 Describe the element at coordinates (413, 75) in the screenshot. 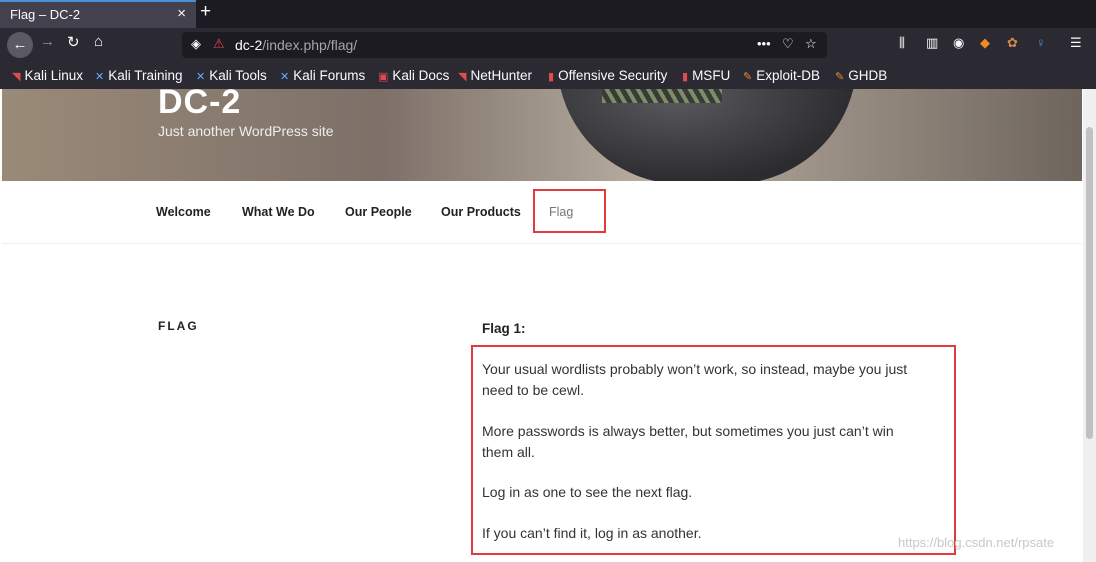

I see `bookmark-kali-docs: ▣ Kali Docs` at that location.